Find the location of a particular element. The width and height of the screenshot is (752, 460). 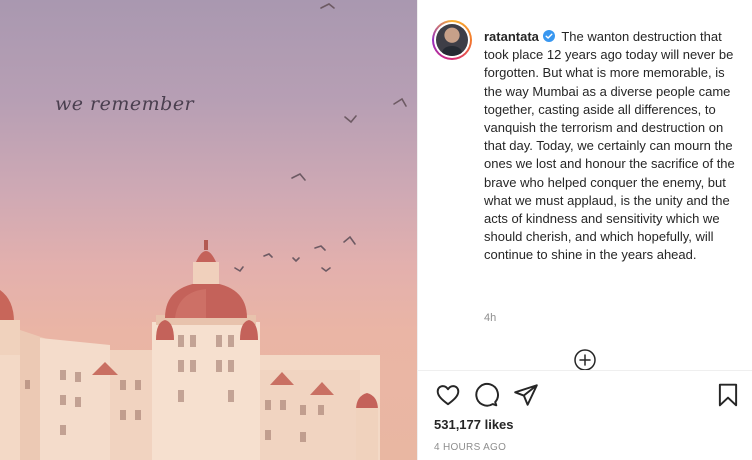

load-more-comments-button is located at coordinates (585, 360).